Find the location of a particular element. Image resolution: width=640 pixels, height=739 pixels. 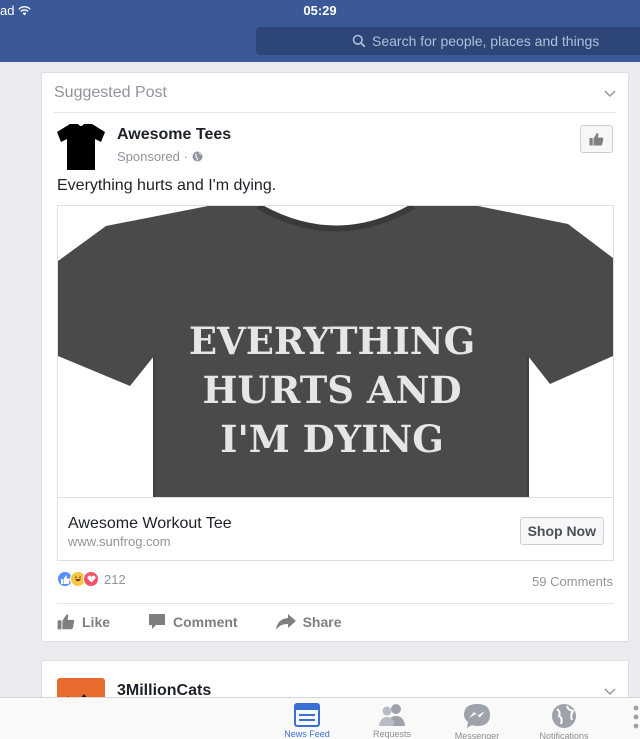

status-time: 05:29 is located at coordinates (320, 10).